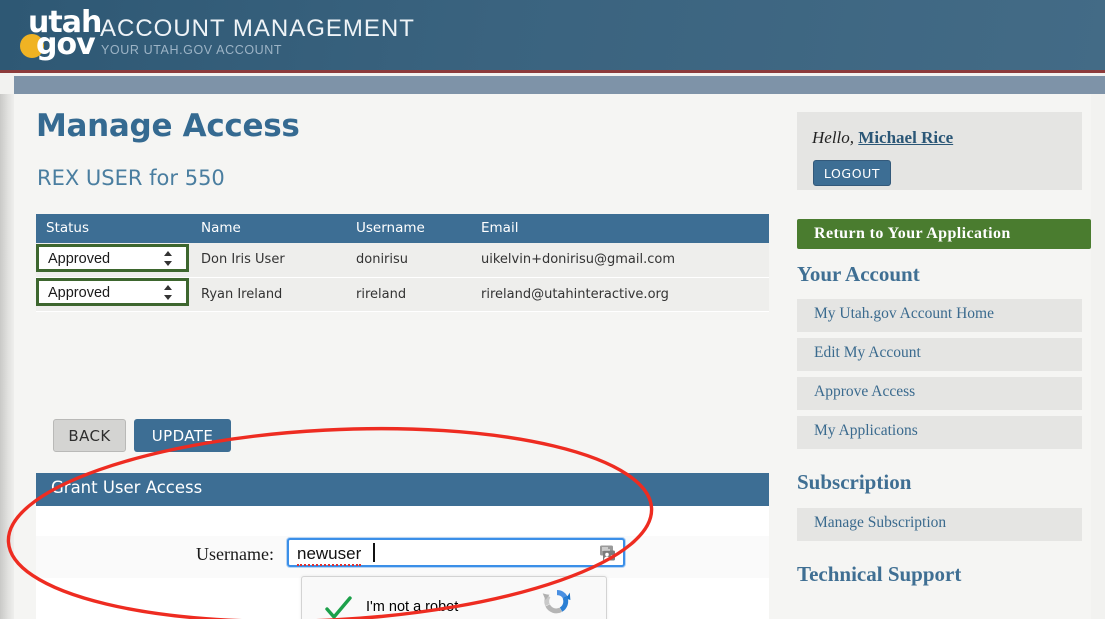 Image resolution: width=1105 pixels, height=619 pixels. Describe the element at coordinates (235, 554) in the screenshot. I see `username-label: Username:` at that location.